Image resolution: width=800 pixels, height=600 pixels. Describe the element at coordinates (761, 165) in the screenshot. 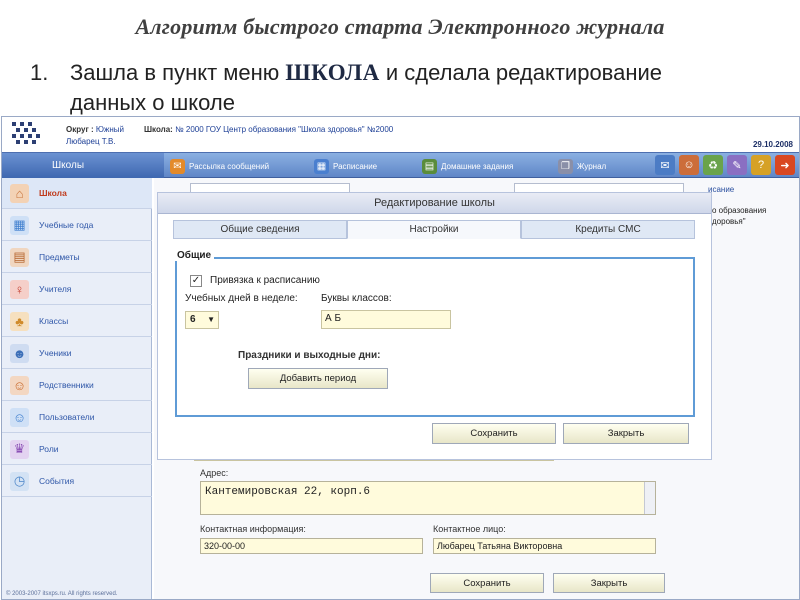

I see `help-icon: ?` at that location.